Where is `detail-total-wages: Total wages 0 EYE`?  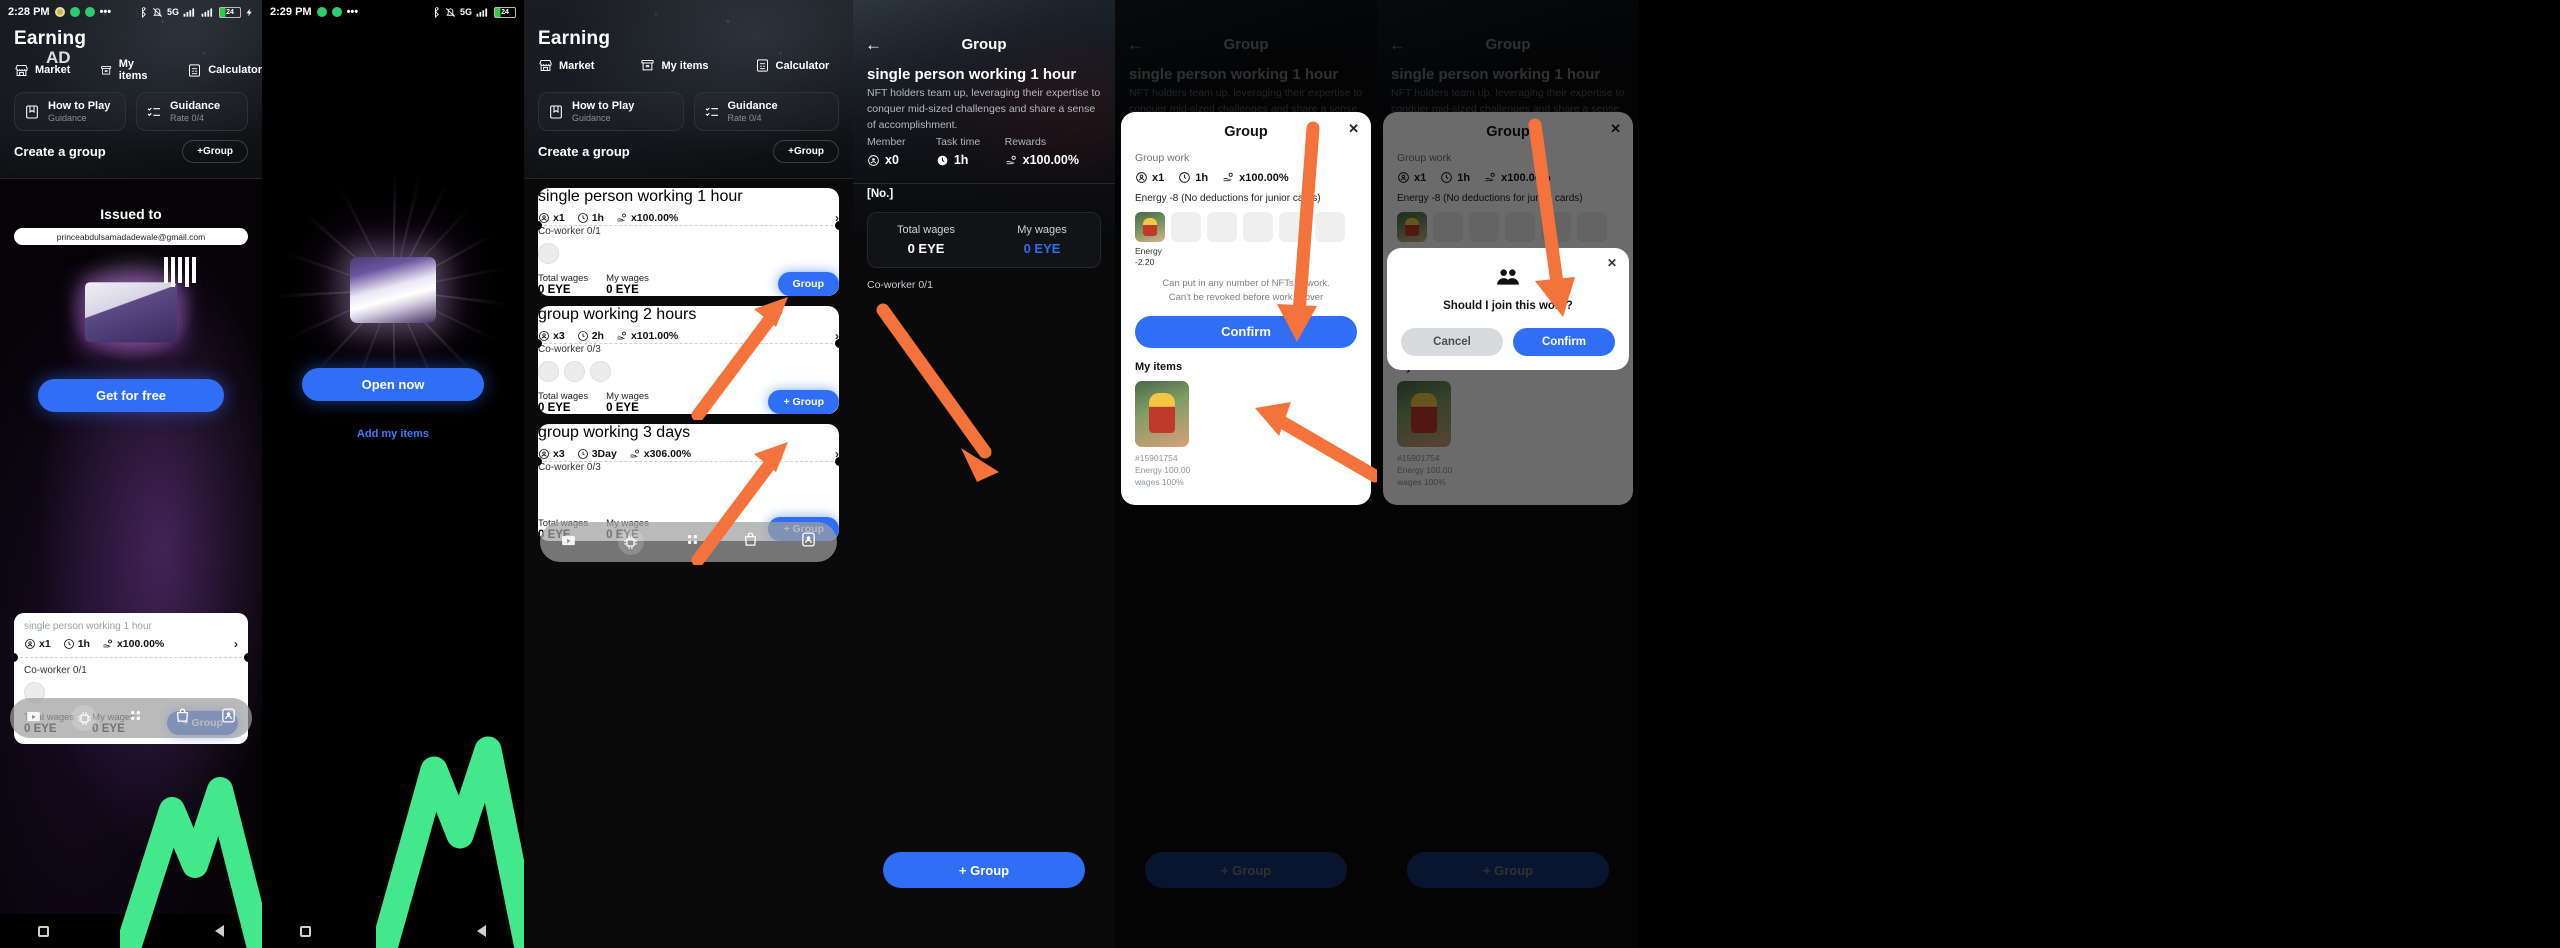
detail-total-wages: Total wages 0 EYE is located at coordinates (926, 240).